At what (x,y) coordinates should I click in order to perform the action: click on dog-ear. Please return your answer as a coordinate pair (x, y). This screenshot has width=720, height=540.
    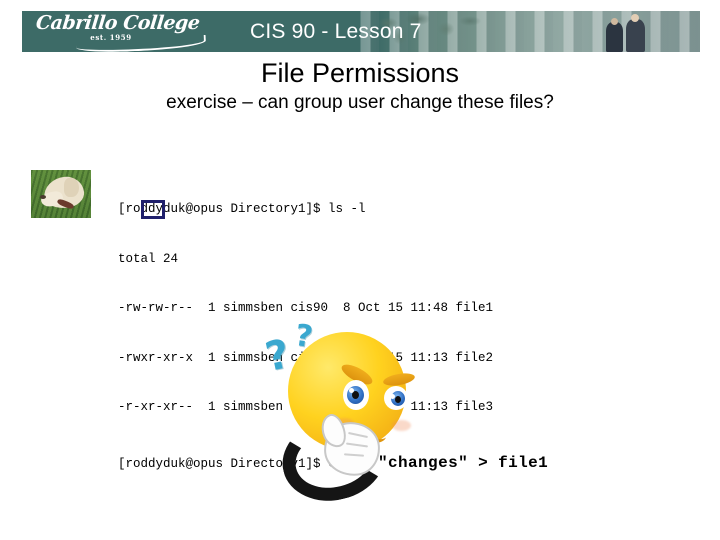
    Looking at the image, I should click on (71, 187).